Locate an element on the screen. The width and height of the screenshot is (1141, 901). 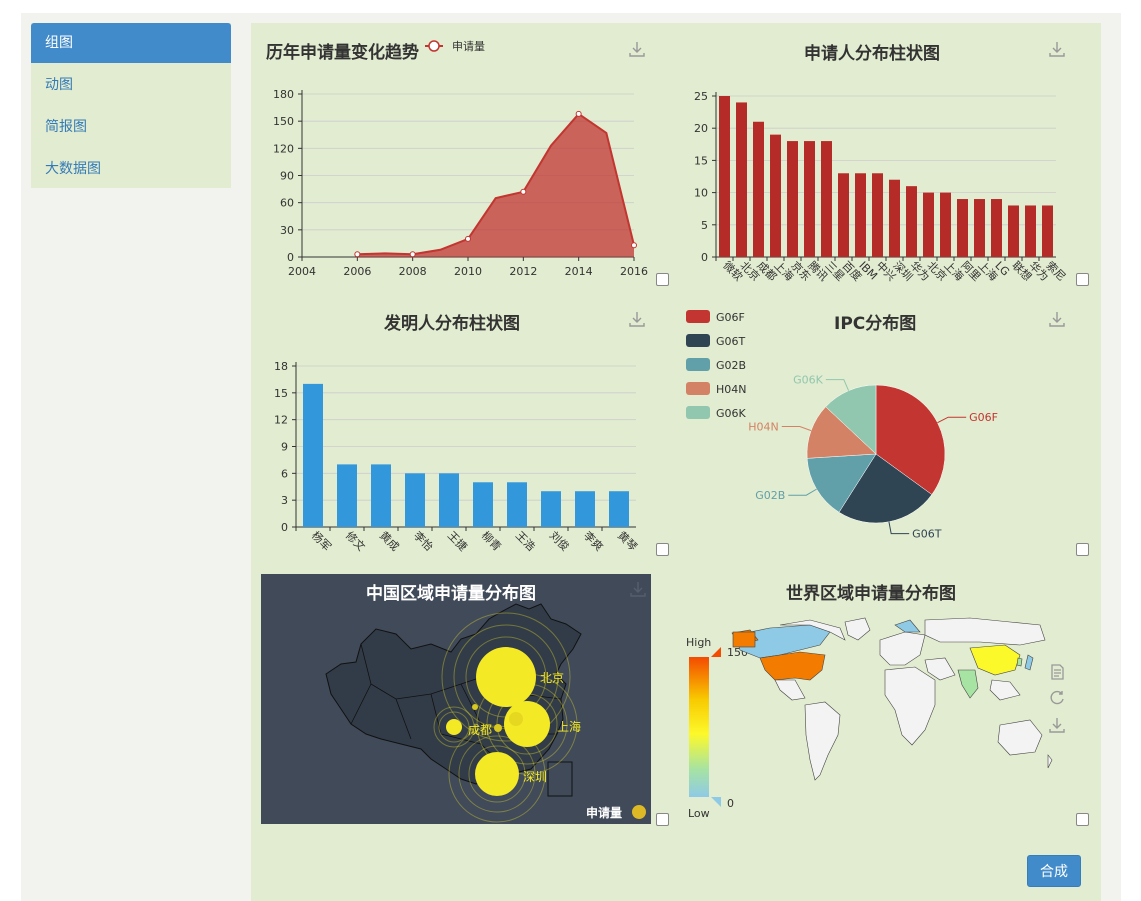
country-greenland is located at coordinates (857, 629).